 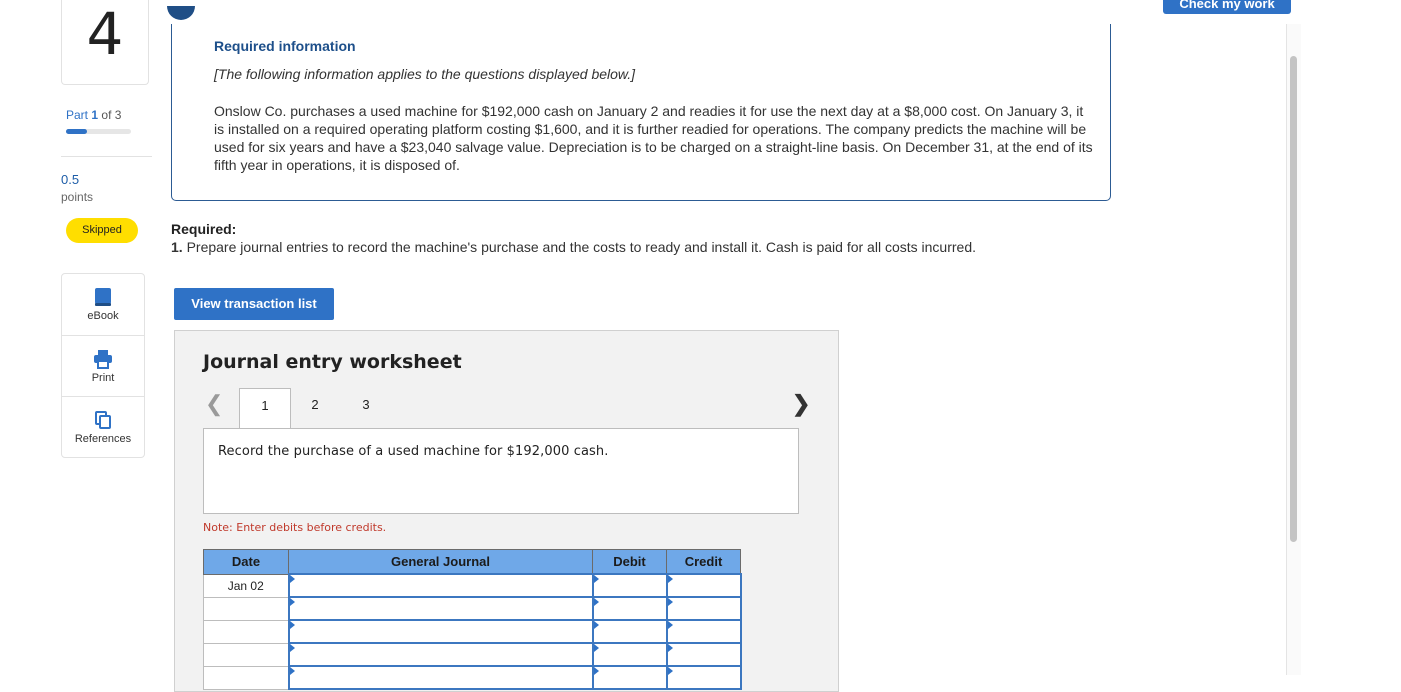 I want to click on worksheet-tab-1: 1, so click(x=265, y=408).